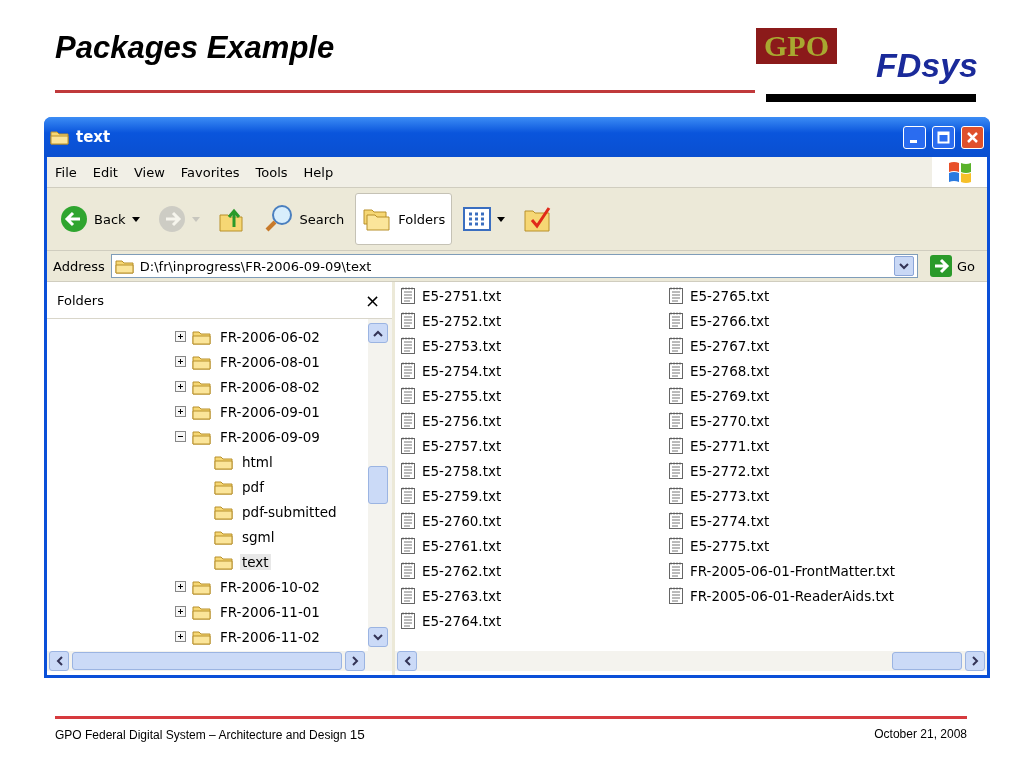 Image resolution: width=1024 pixels, height=768 pixels. Describe the element at coordinates (304, 219) in the screenshot. I see `search-toolbar-button: Search` at that location.